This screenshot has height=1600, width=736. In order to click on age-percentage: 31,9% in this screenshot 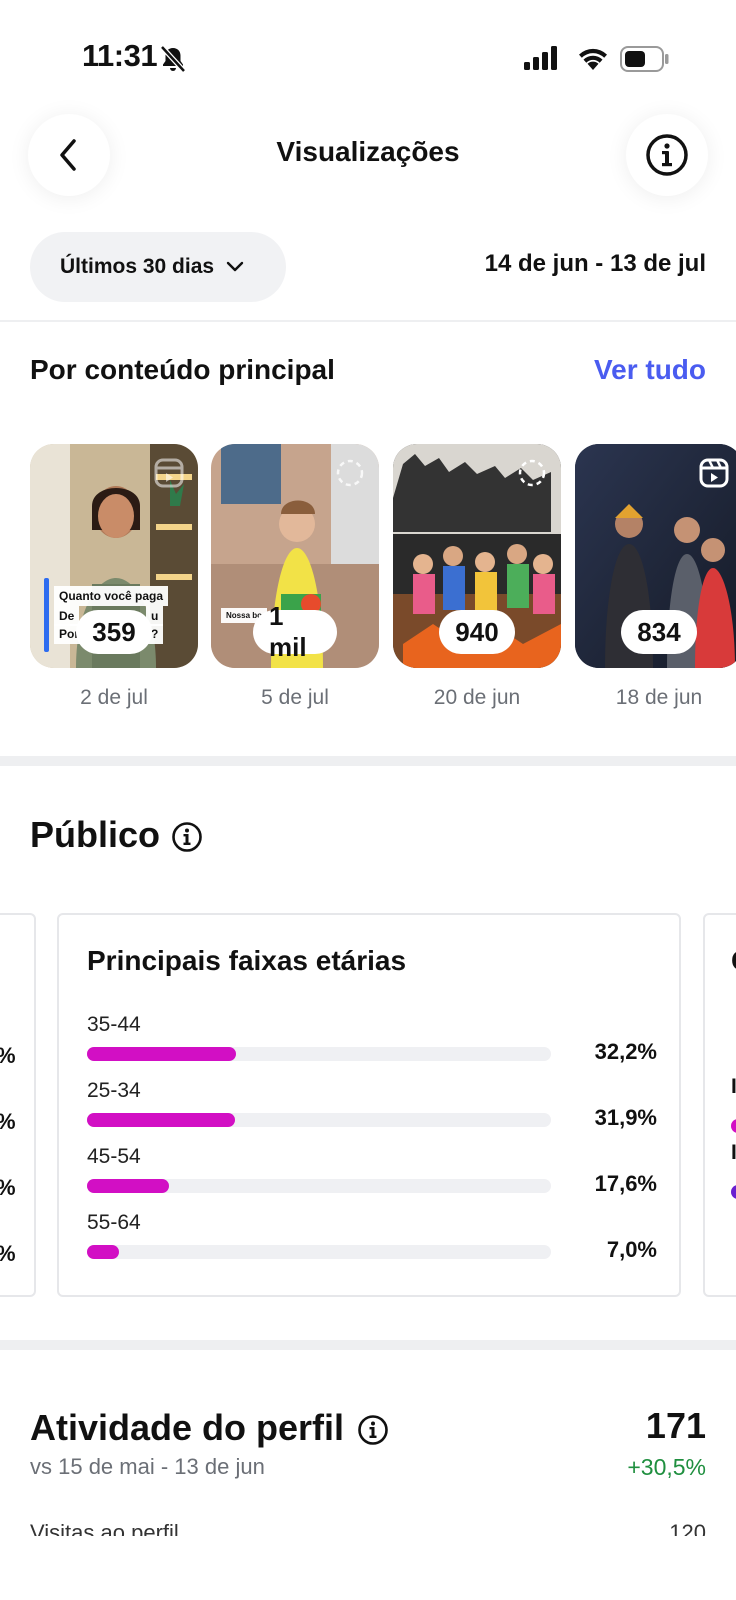, I will do `click(625, 1117)`.